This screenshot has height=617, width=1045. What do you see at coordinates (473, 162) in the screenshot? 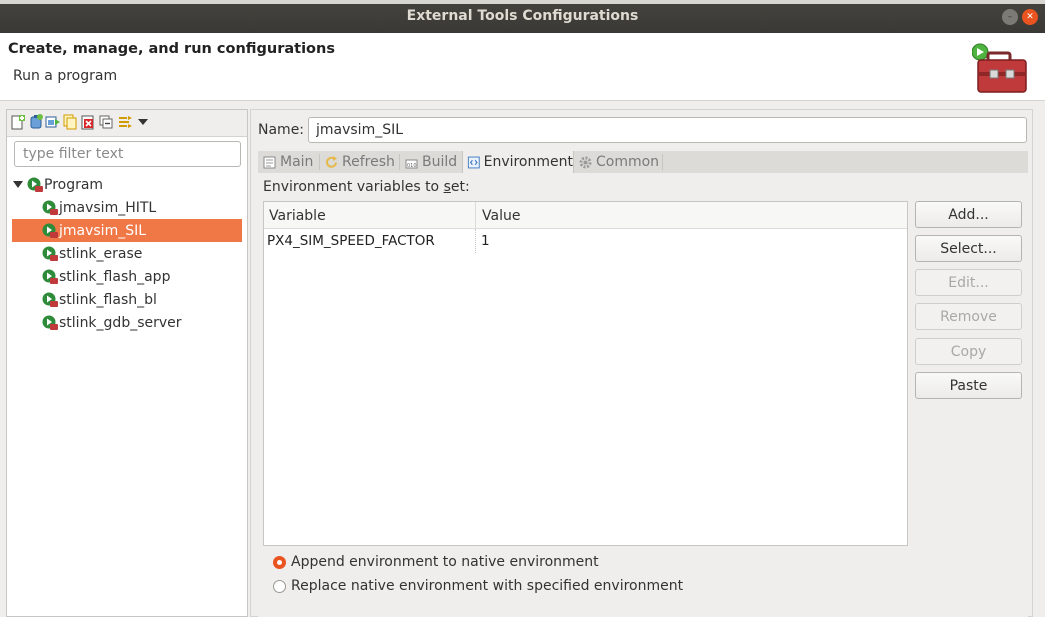
I see `environment-icon` at bounding box center [473, 162].